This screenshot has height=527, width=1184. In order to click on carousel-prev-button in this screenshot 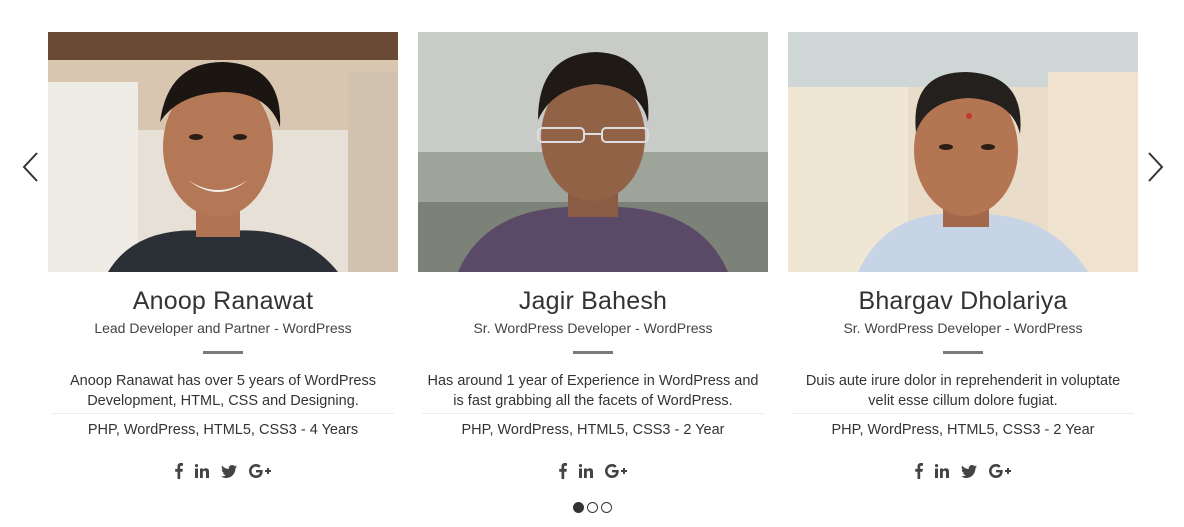, I will do `click(31, 167)`.